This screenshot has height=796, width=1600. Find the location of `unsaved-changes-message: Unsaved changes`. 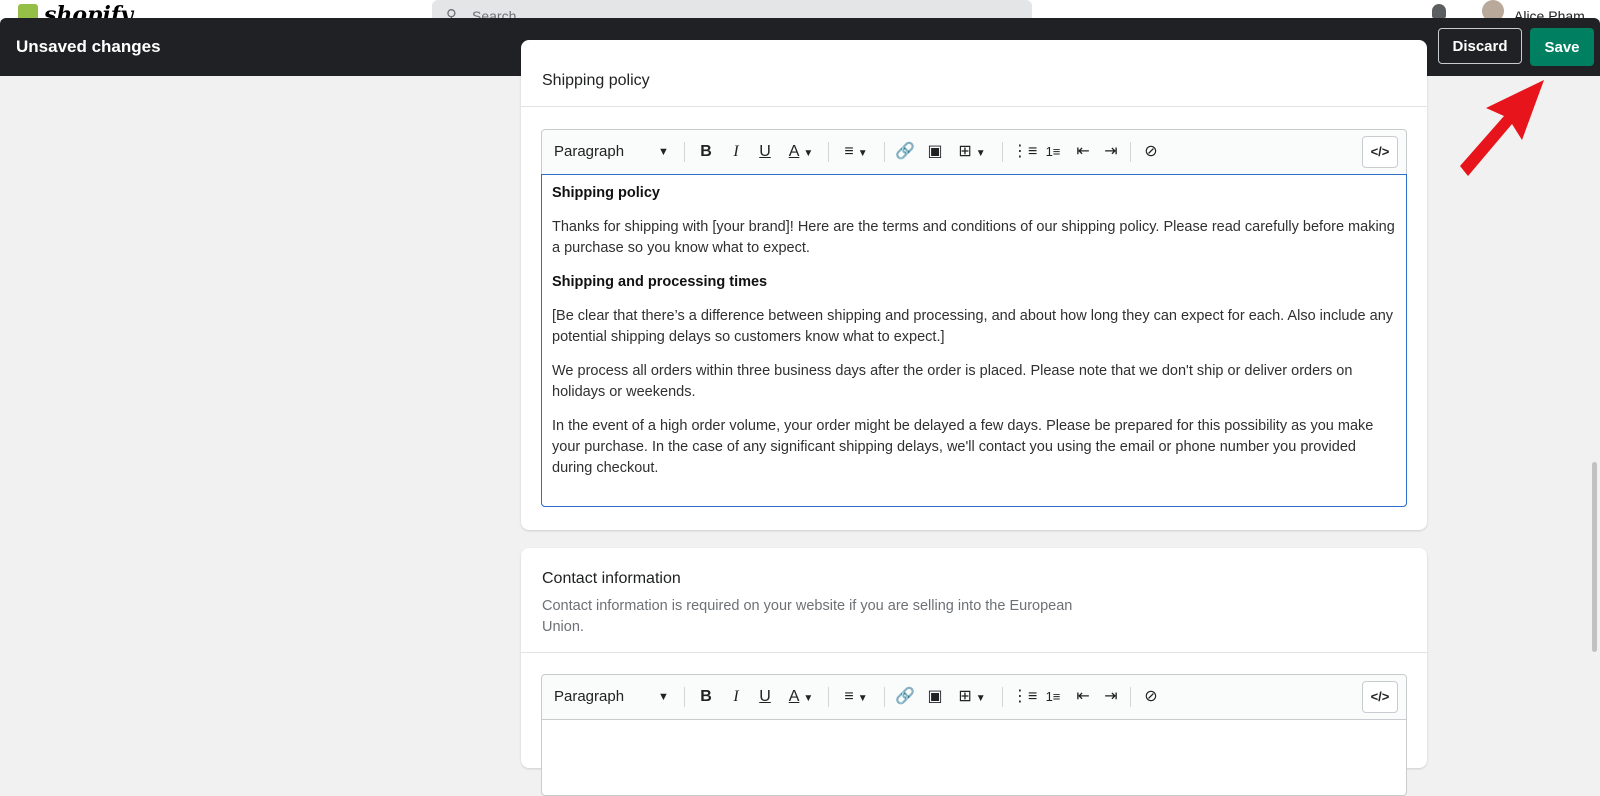

unsaved-changes-message: Unsaved changes is located at coordinates (88, 46).